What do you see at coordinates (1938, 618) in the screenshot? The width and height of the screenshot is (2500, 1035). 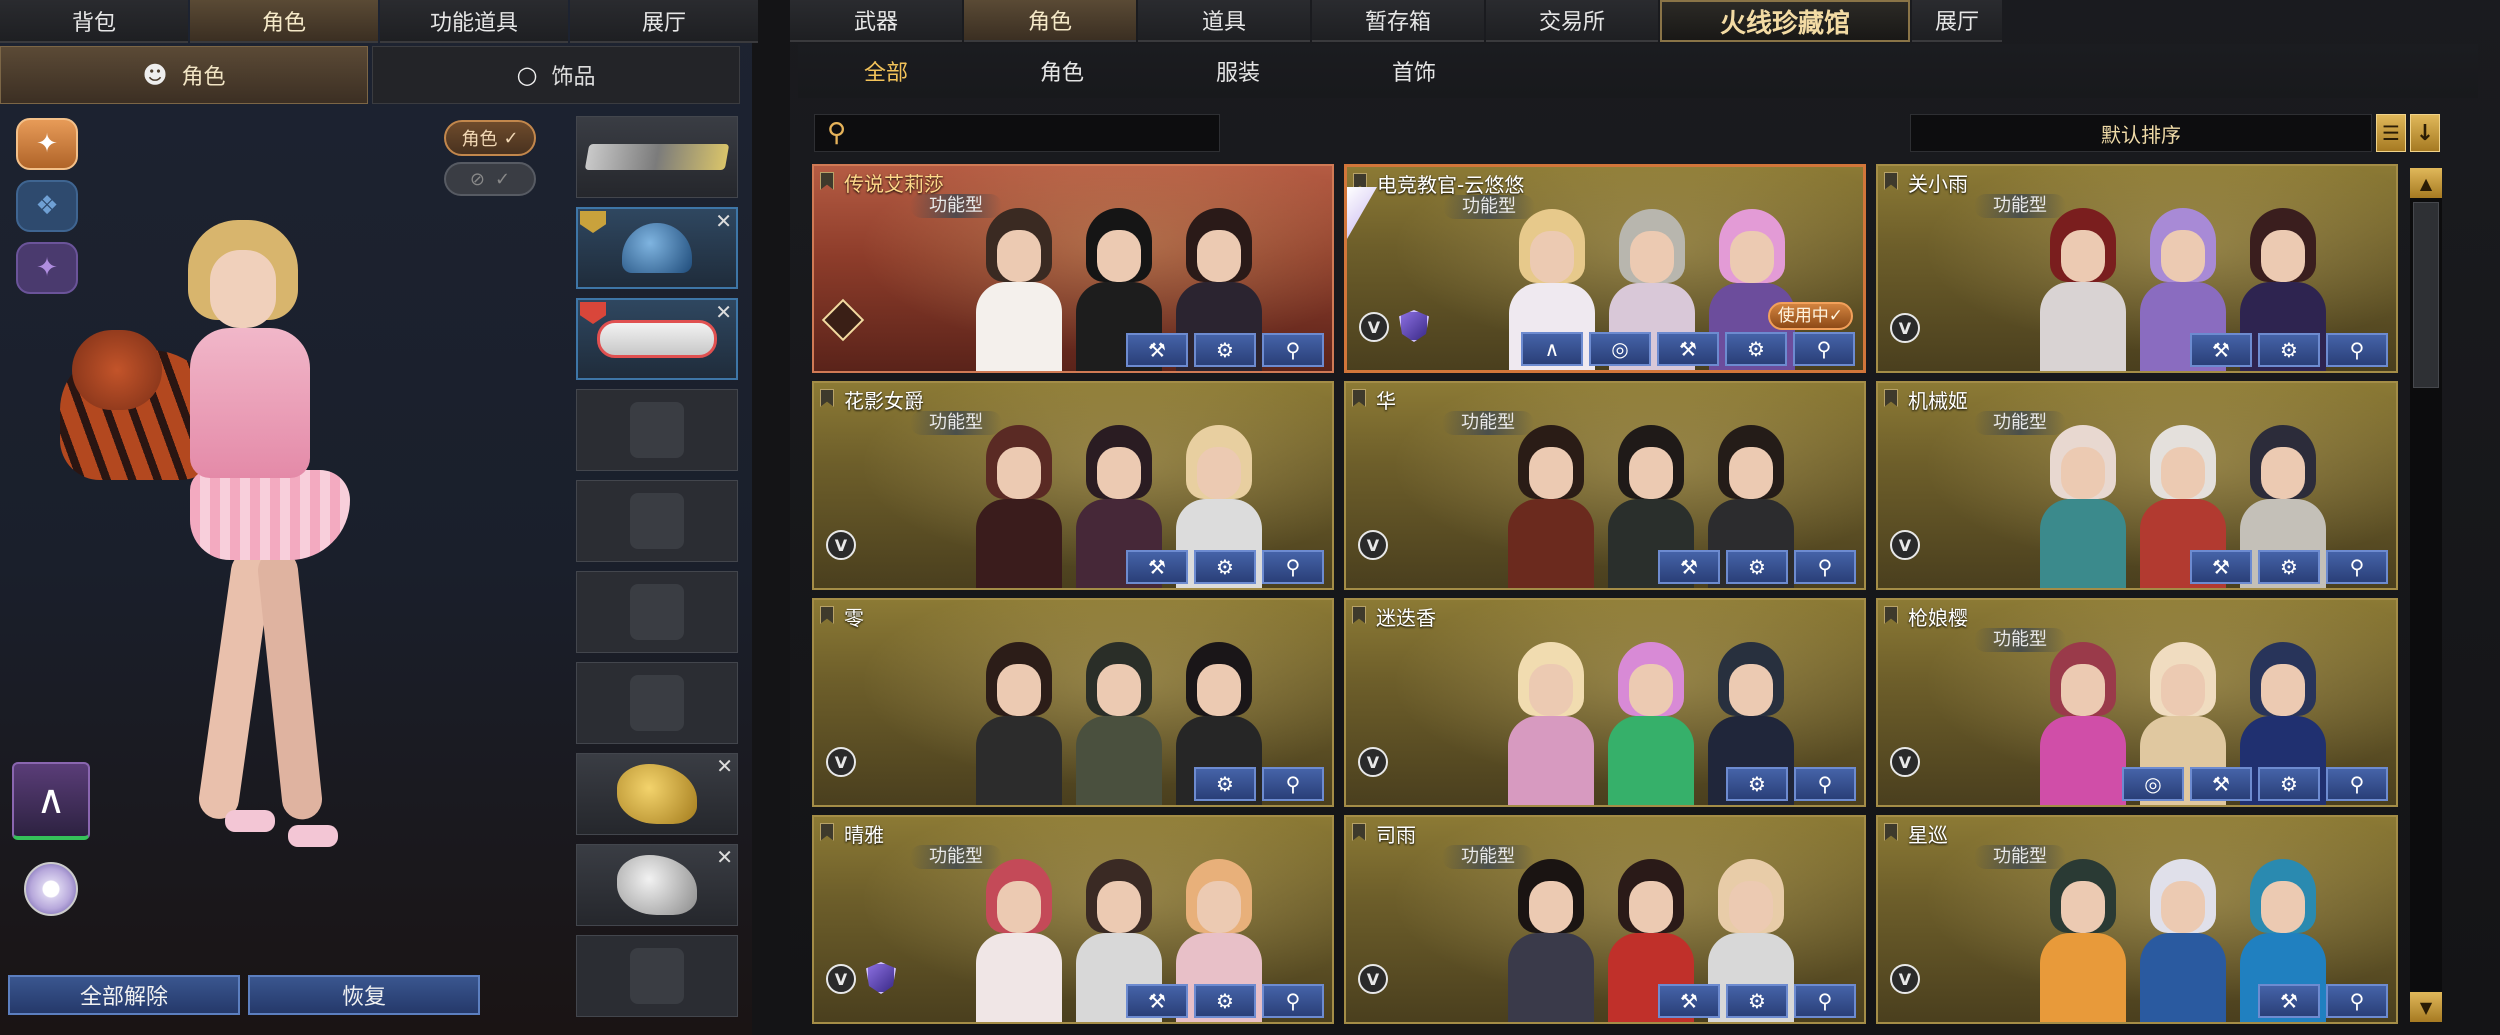 I see `card-name: 枪娘樱` at bounding box center [1938, 618].